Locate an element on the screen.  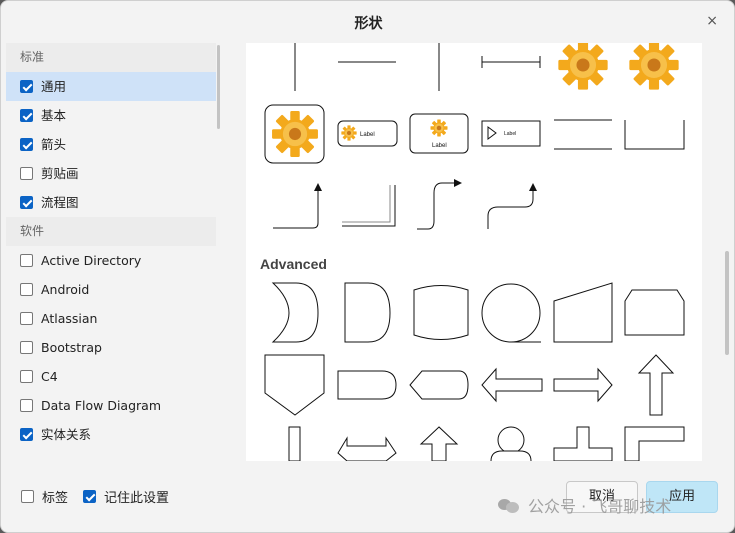
group-title-software: 软件 is located at coordinates (111, 231).